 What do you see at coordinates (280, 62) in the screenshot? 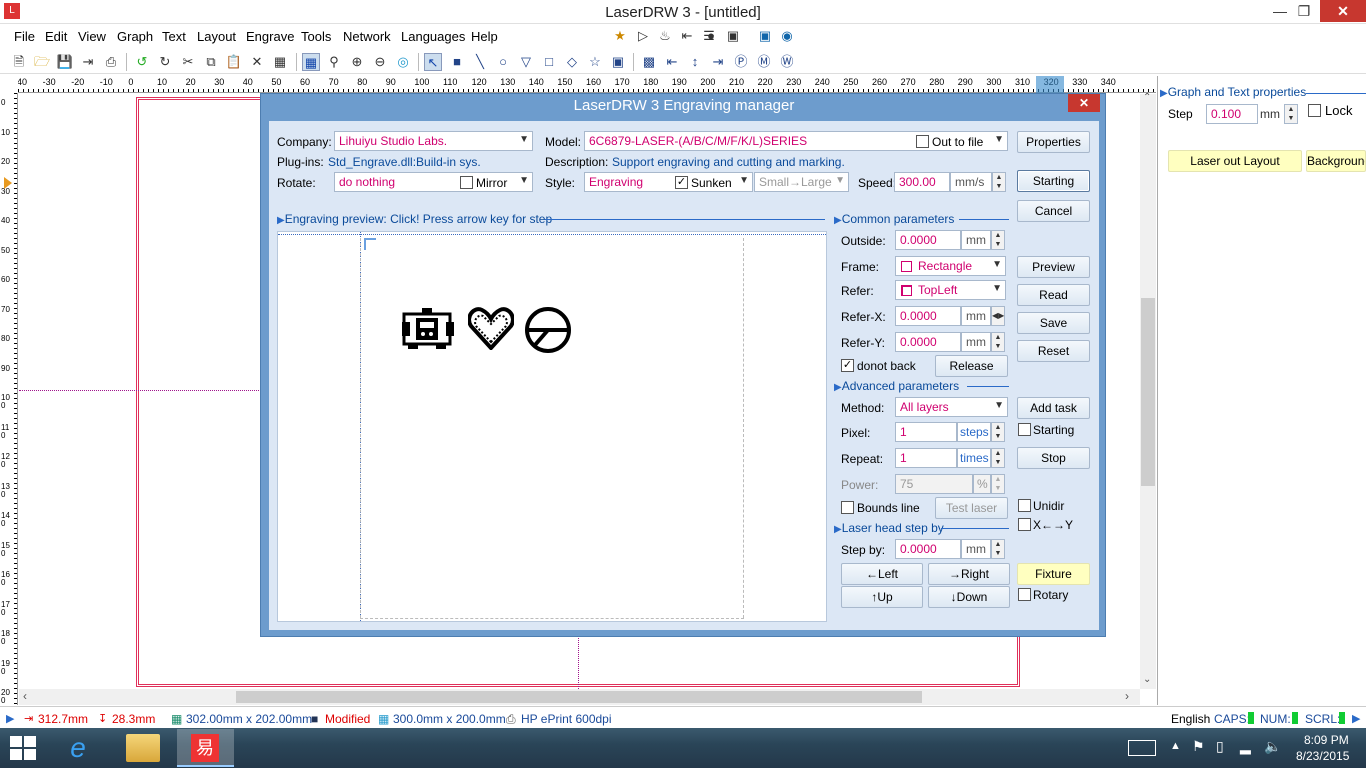
I see `select-all-icon: ▦` at bounding box center [280, 62].